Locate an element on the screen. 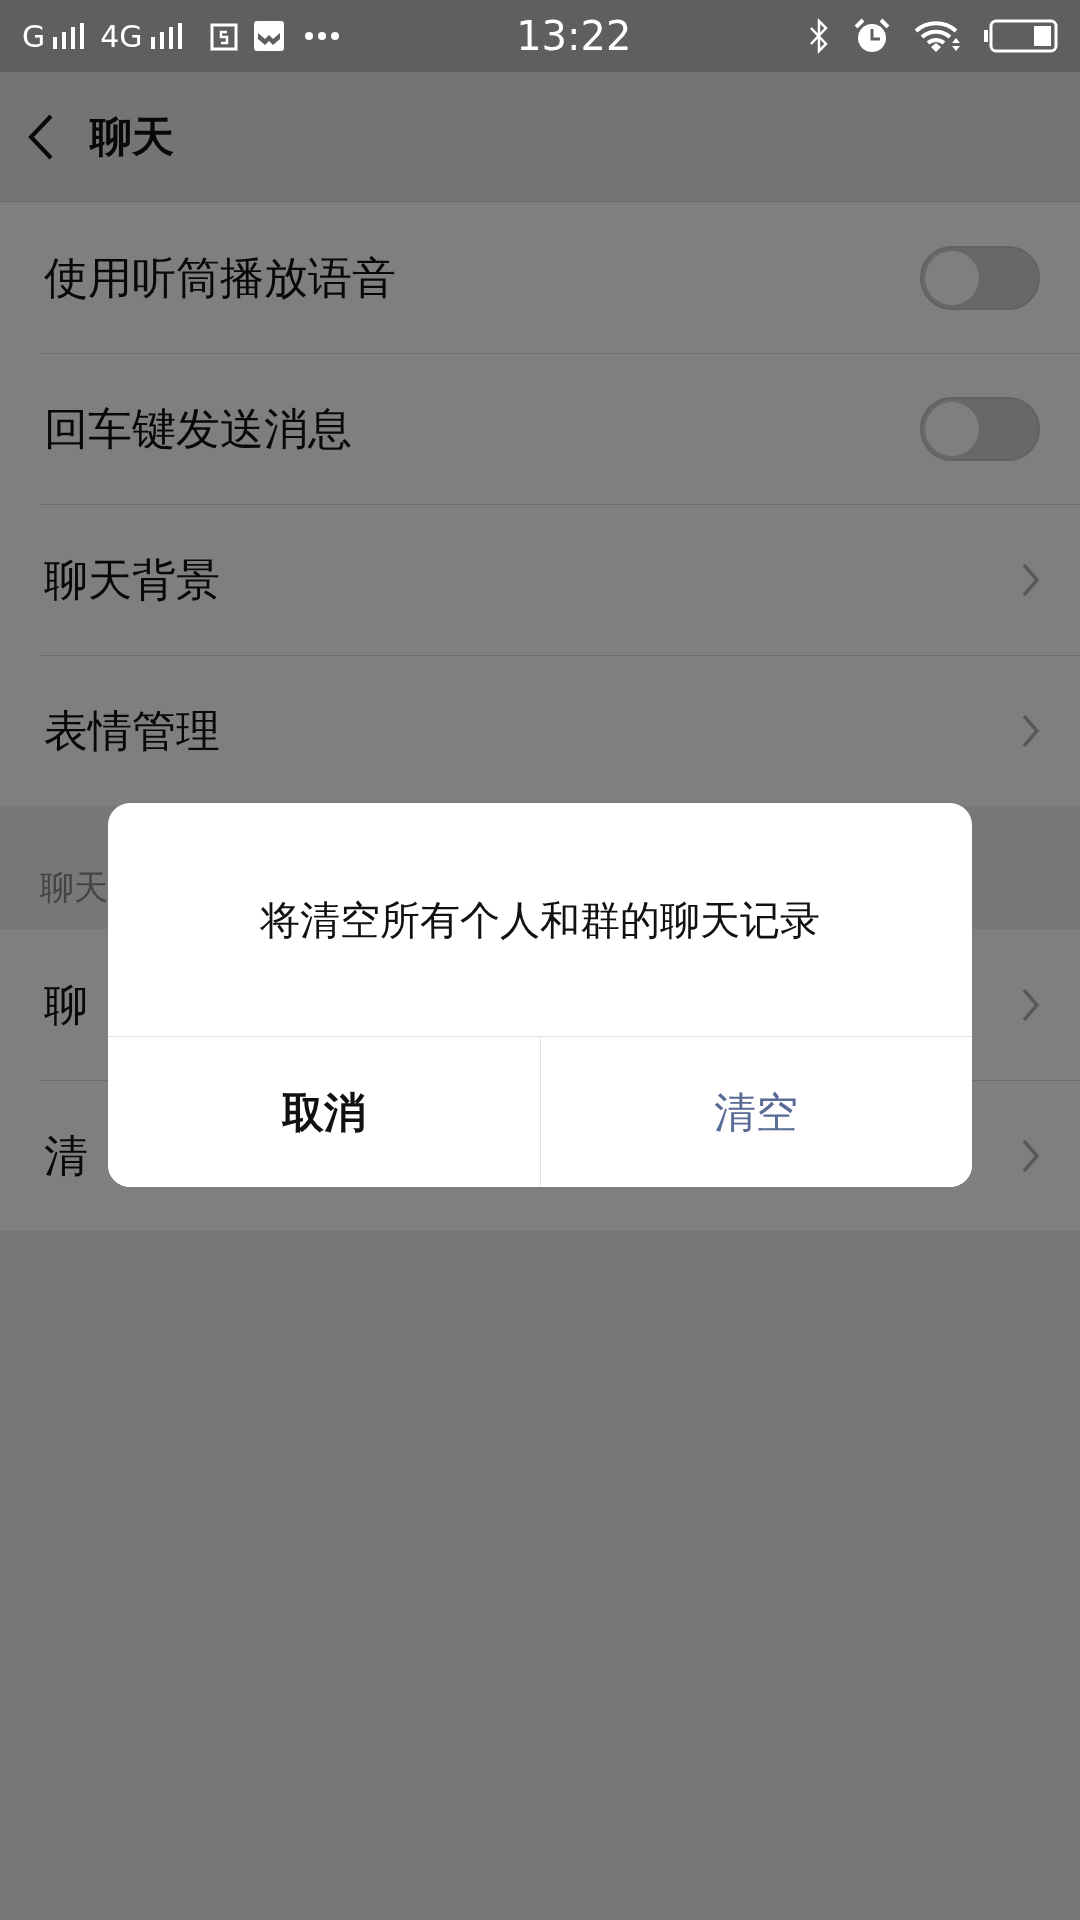 The image size is (1080, 1920). page-title: 聊天 is located at coordinates (132, 137).